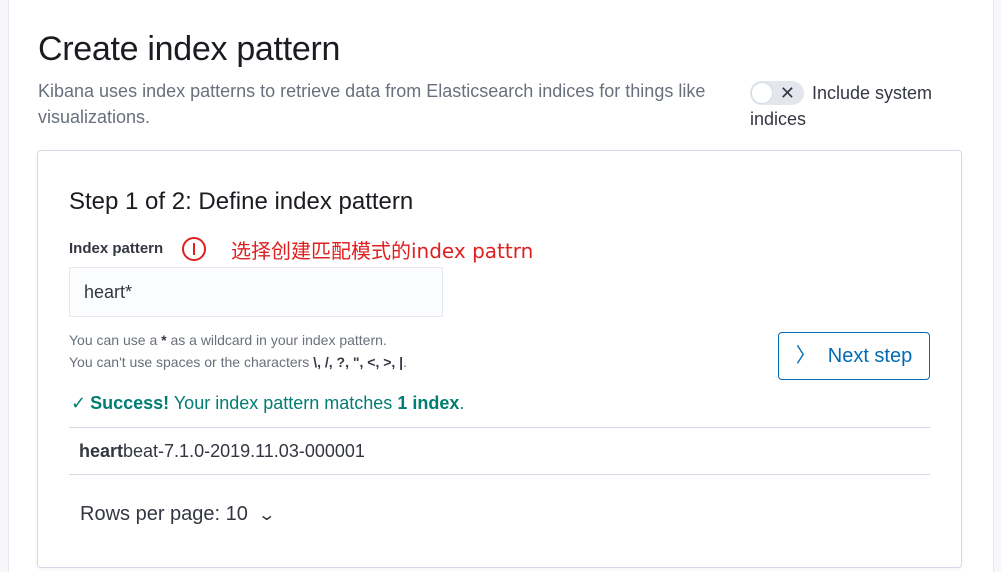 The height and width of the screenshot is (572, 1001). Describe the element at coordinates (860, 106) in the screenshot. I see `include-system-indices-toggle-group: ✕ Include system indices` at that location.